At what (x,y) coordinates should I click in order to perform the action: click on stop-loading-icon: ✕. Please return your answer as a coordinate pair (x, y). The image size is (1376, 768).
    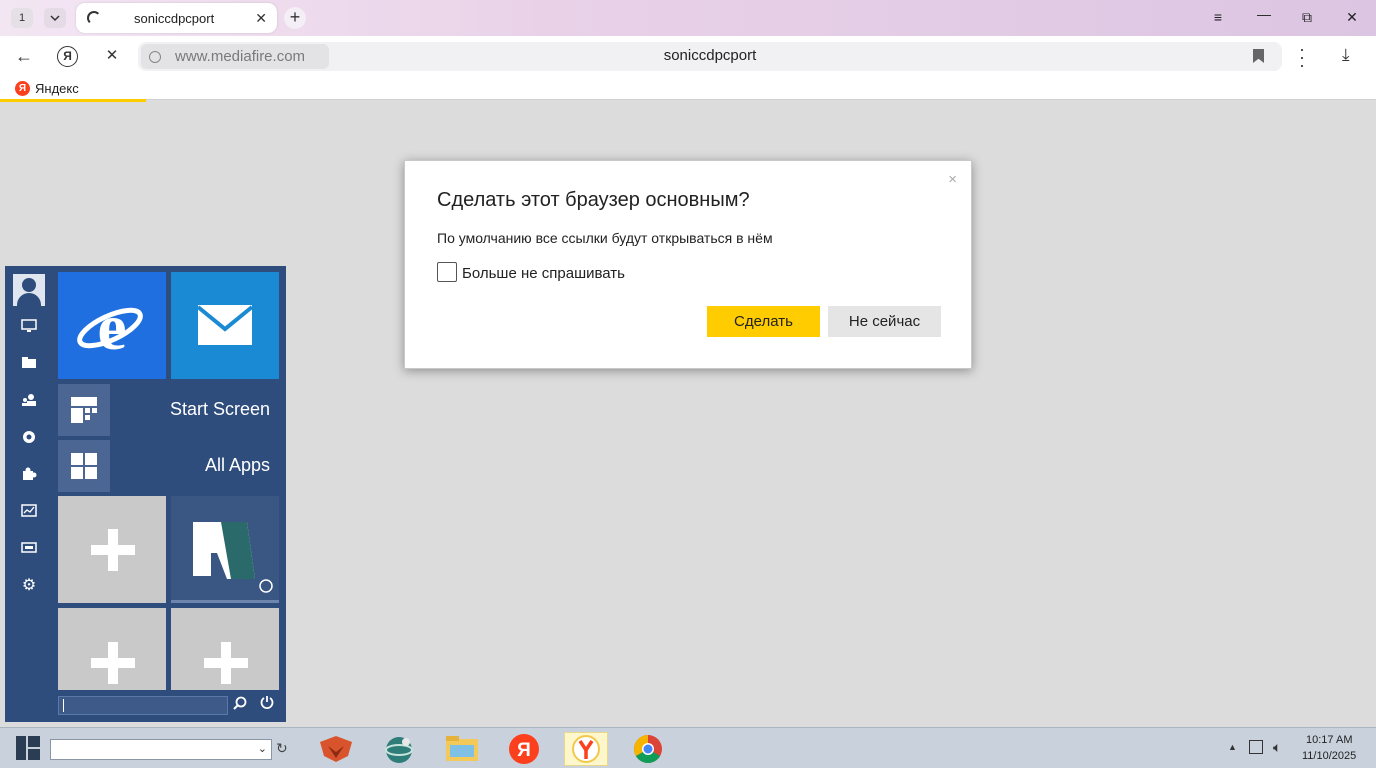
    Looking at the image, I should click on (112, 56).